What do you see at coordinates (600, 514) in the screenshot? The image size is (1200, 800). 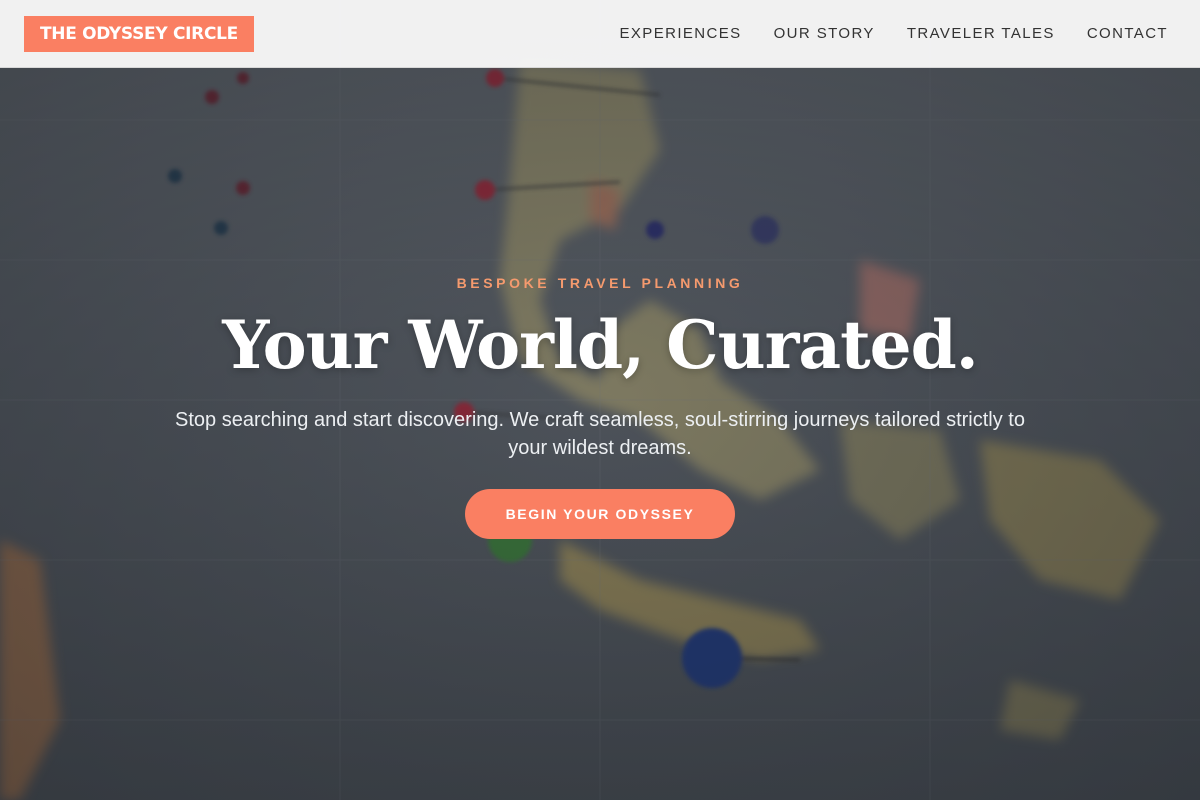 I see `begin-odyssey-button: BEGIN YOUR ODYSSEY` at bounding box center [600, 514].